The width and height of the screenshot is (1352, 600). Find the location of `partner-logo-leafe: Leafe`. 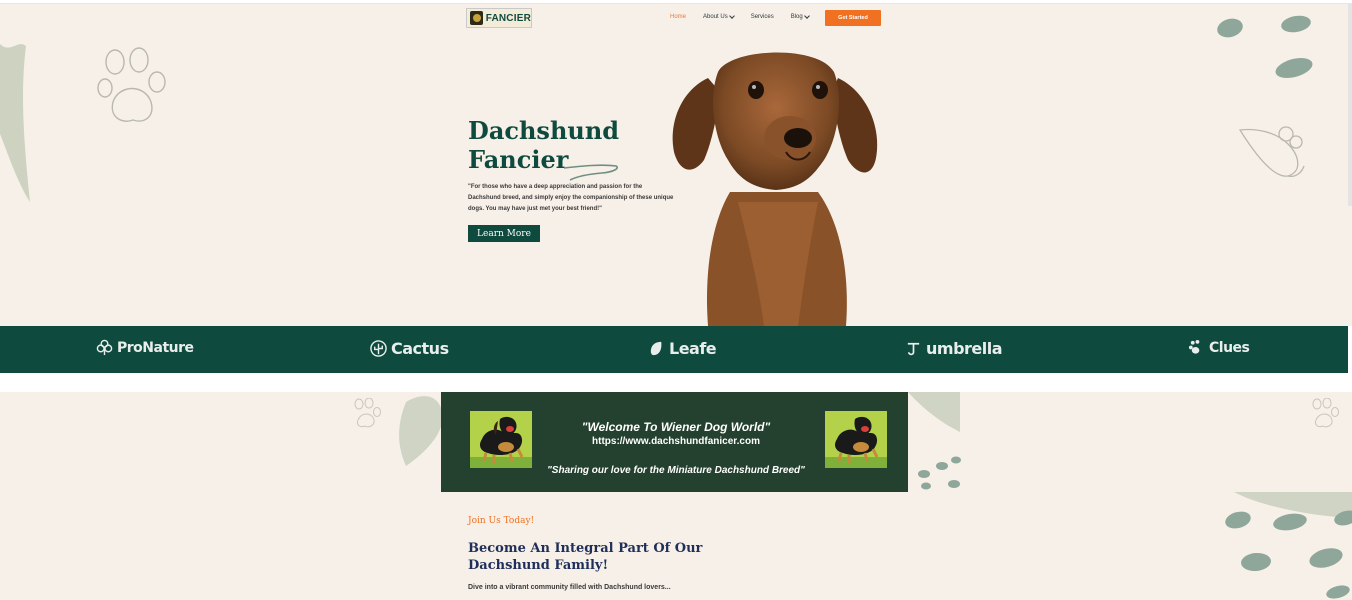

partner-logo-leafe: Leafe is located at coordinates (682, 348).